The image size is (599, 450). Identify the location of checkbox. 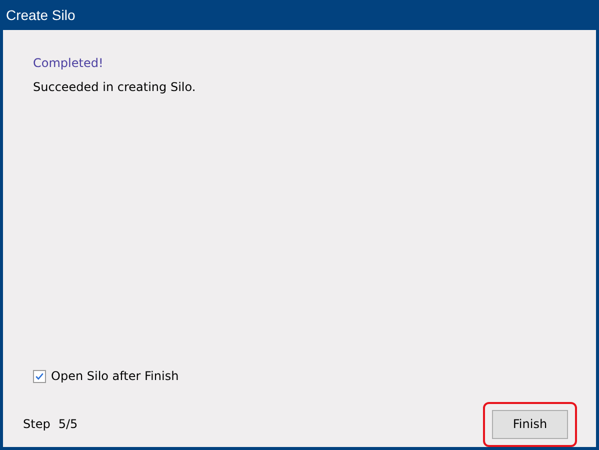
(39, 376).